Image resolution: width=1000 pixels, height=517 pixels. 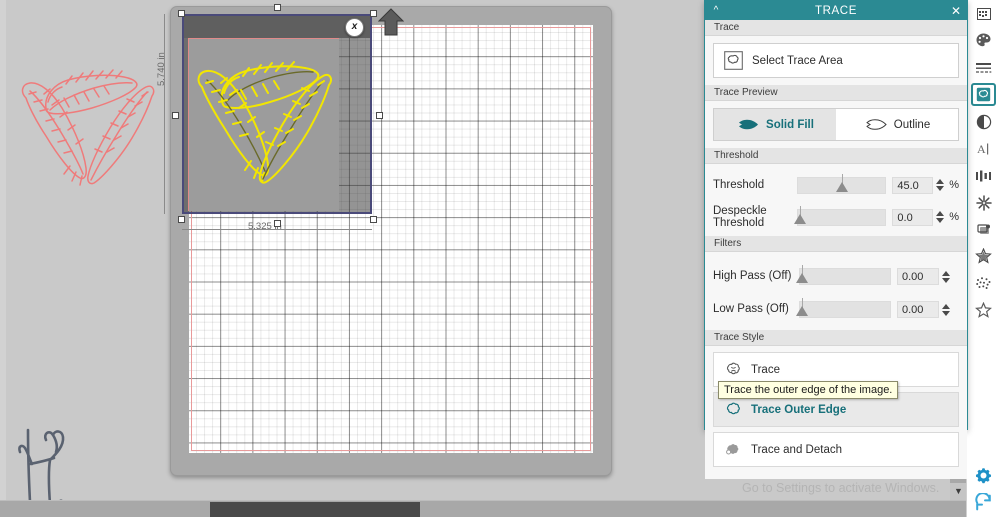 What do you see at coordinates (733, 408) in the screenshot?
I see `trace-outer-edge-icon` at bounding box center [733, 408].